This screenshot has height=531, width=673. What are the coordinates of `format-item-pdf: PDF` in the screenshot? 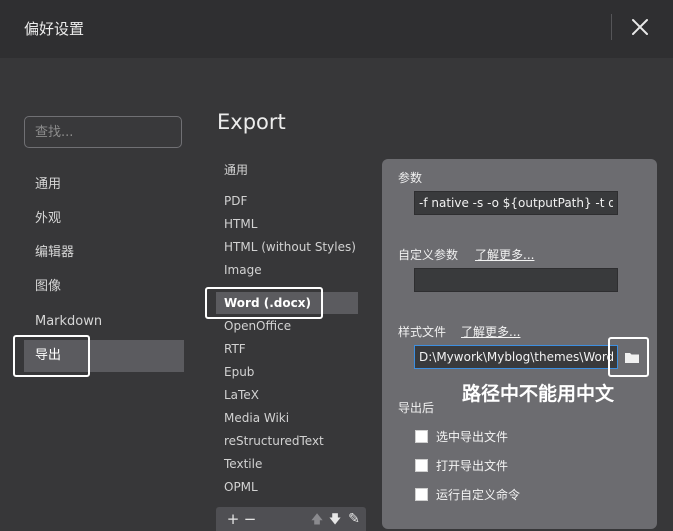 It's located at (287, 201).